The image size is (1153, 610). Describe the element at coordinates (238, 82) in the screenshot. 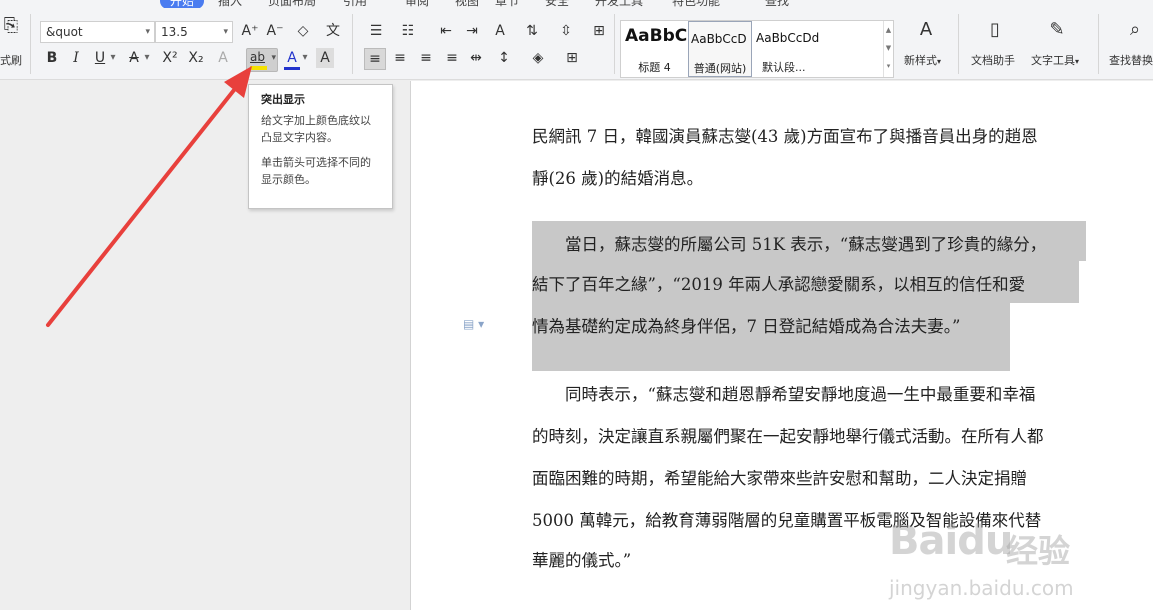

I see `arrow-head` at that location.